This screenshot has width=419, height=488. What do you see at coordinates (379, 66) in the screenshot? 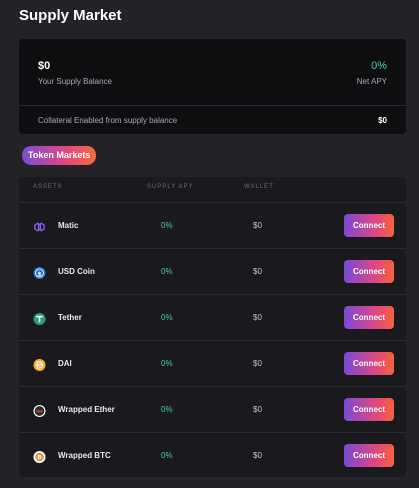
I see `net-apy-value: 0%` at bounding box center [379, 66].